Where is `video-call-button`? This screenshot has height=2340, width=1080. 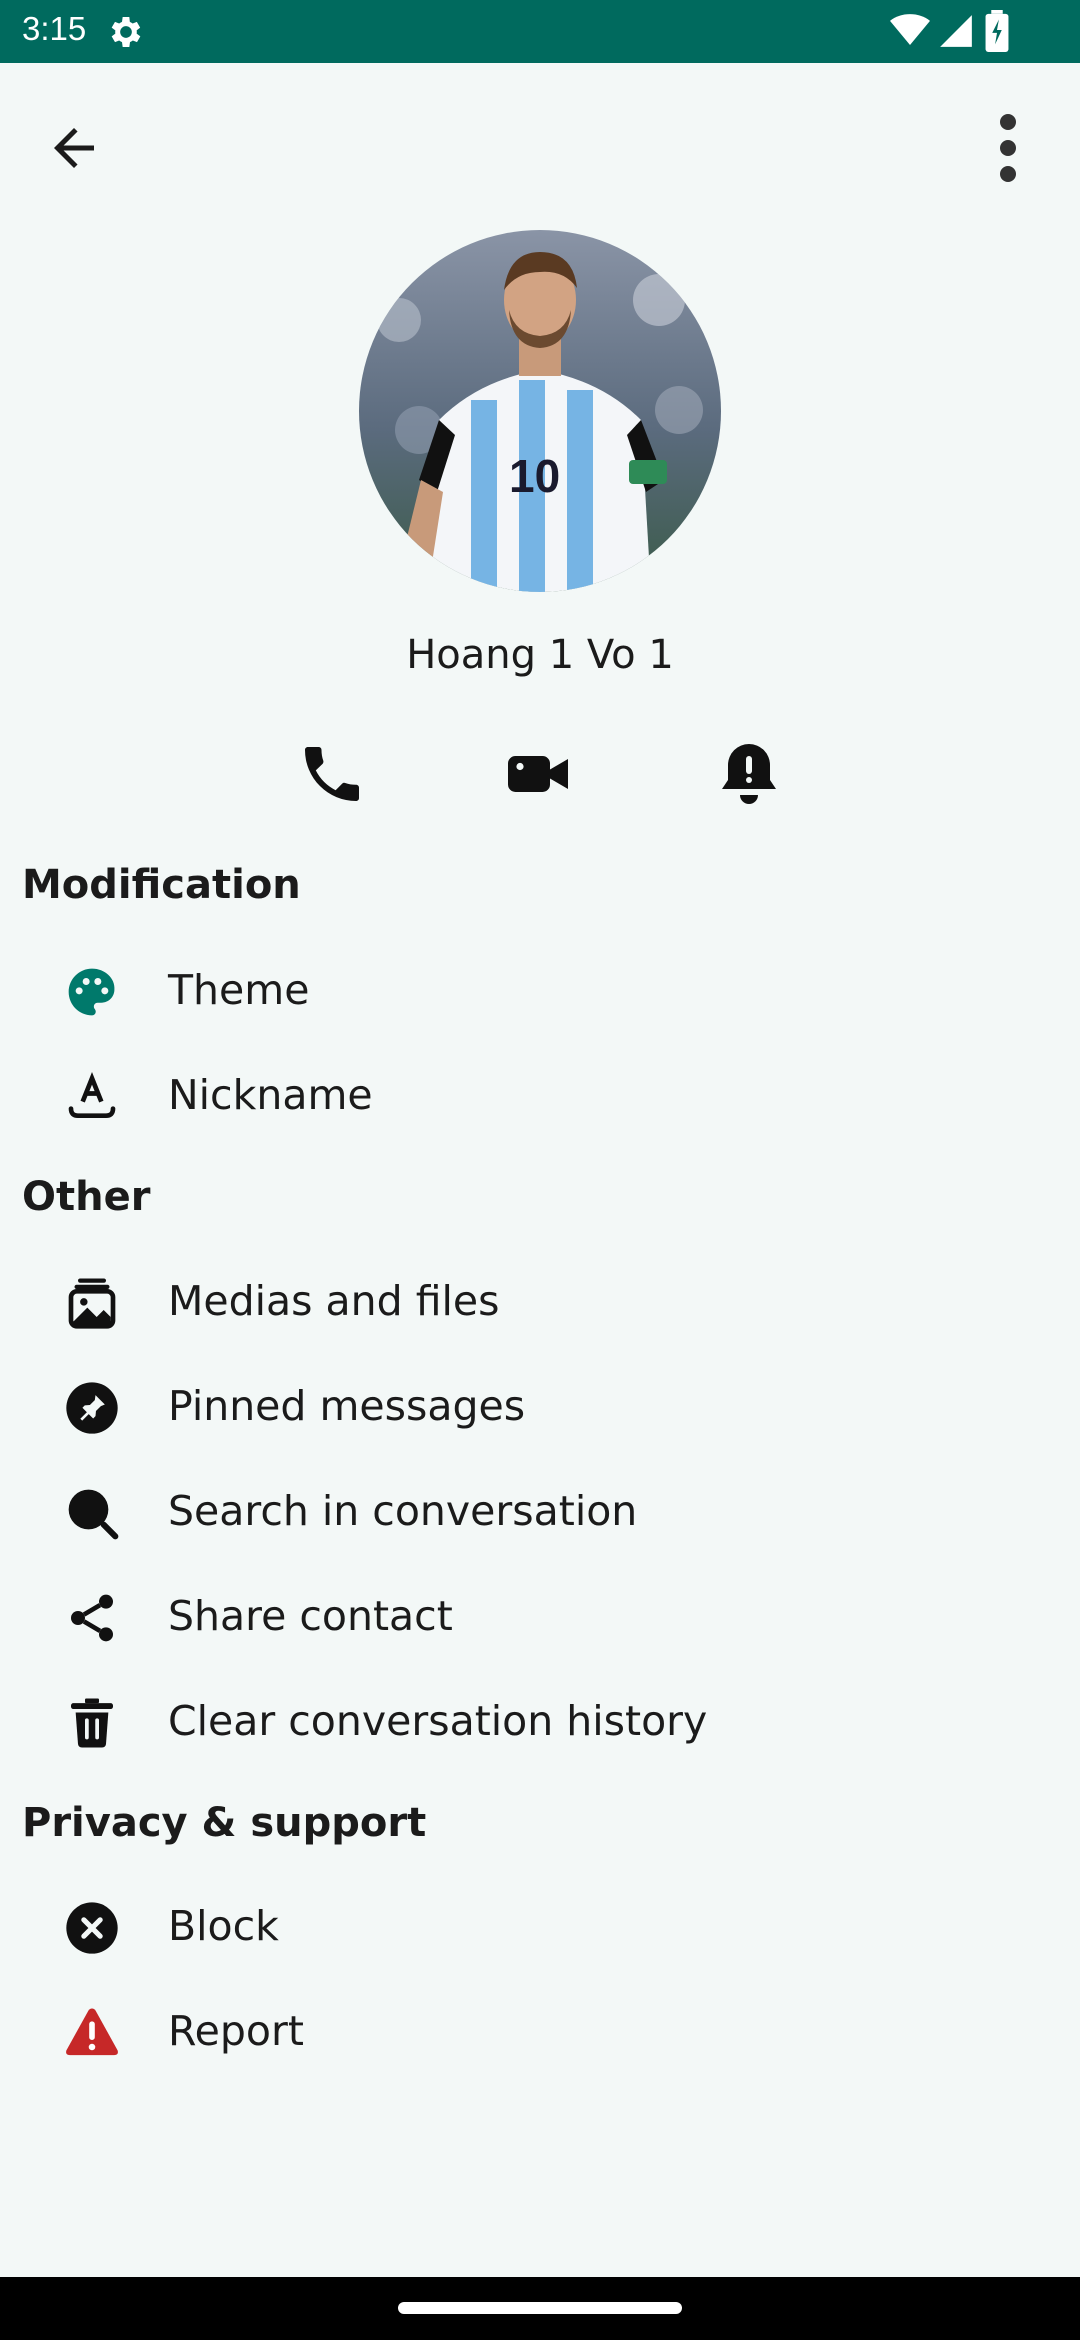
video-call-button is located at coordinates (538, 774).